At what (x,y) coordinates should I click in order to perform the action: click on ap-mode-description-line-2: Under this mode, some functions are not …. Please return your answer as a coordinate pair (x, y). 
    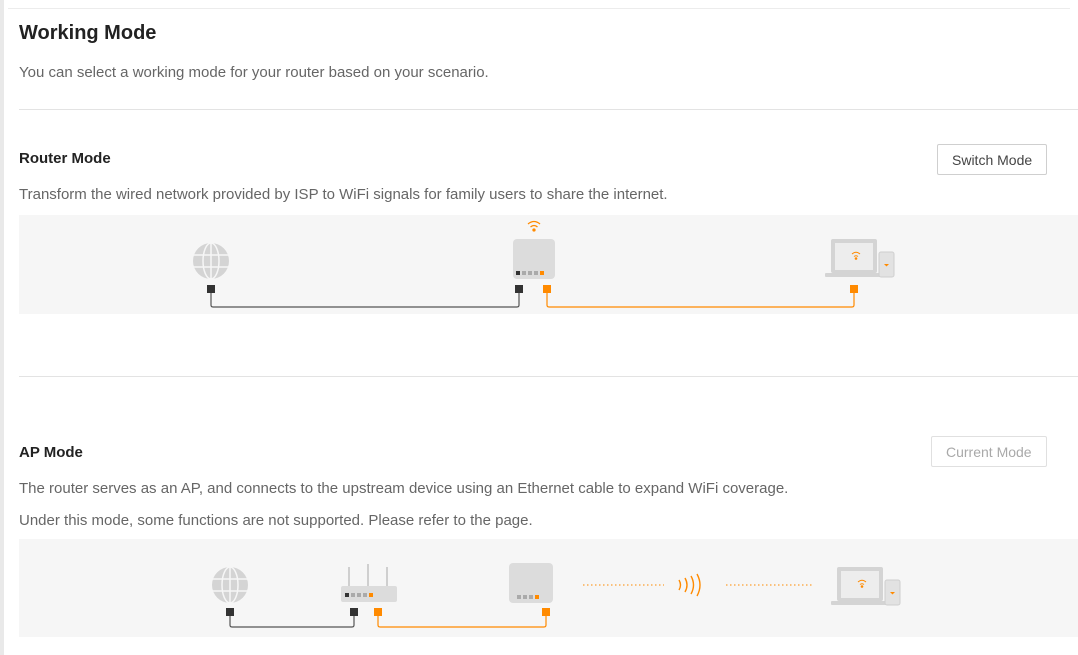
    Looking at the image, I should click on (276, 520).